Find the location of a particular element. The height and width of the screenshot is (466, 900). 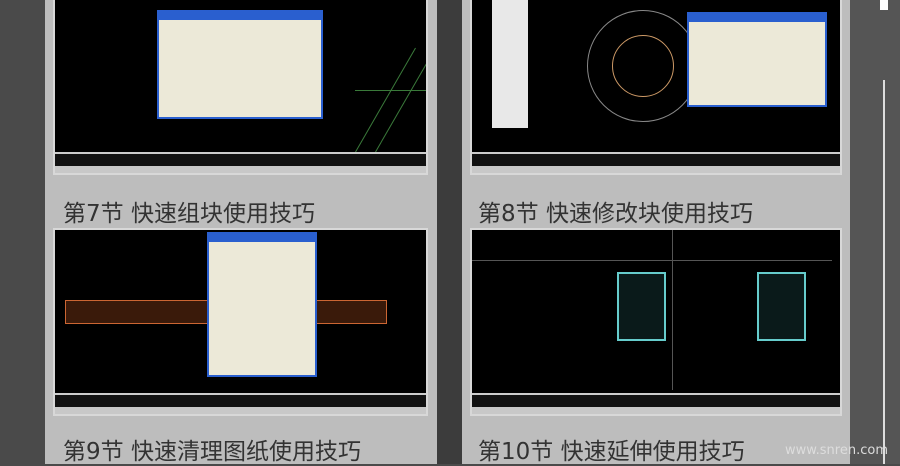

scroll-thumb is located at coordinates (884, 5).